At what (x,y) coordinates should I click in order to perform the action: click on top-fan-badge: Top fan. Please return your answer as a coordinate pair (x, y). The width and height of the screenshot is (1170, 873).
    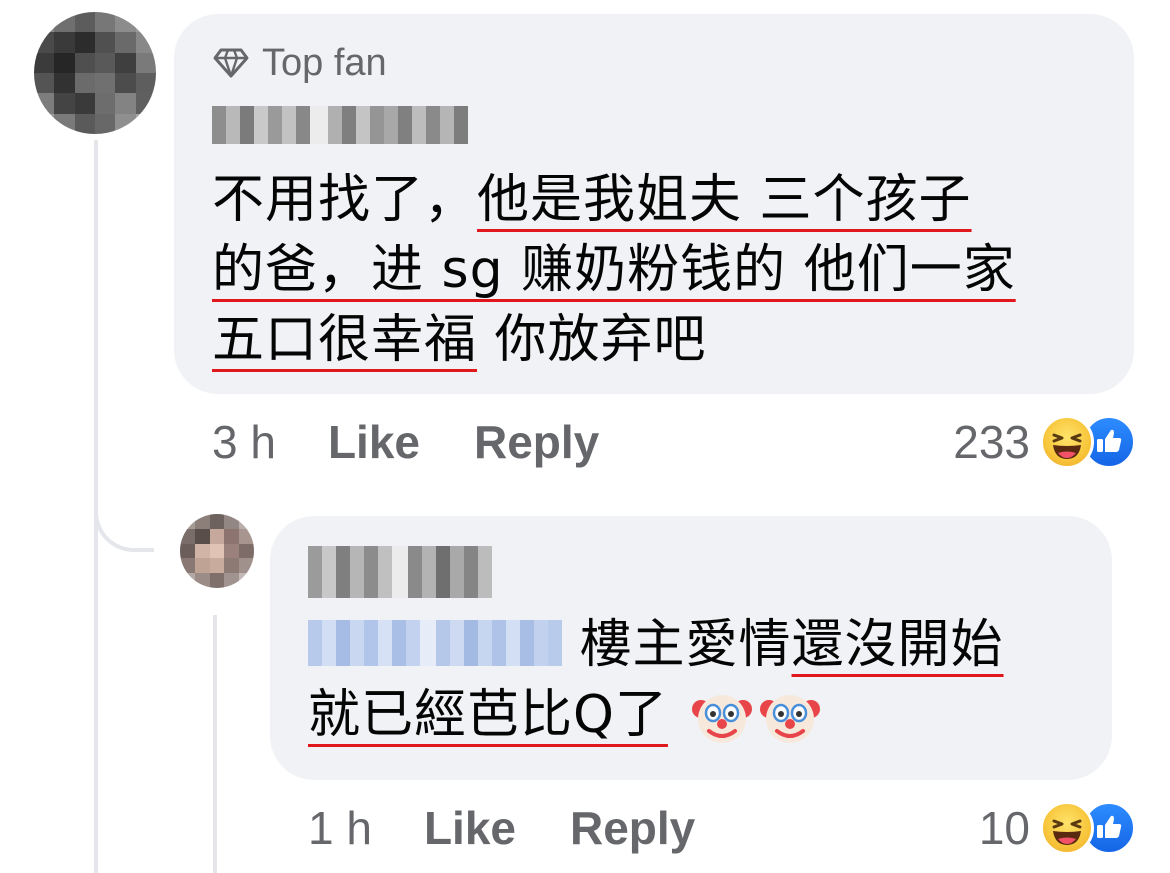
    Looking at the image, I should click on (299, 63).